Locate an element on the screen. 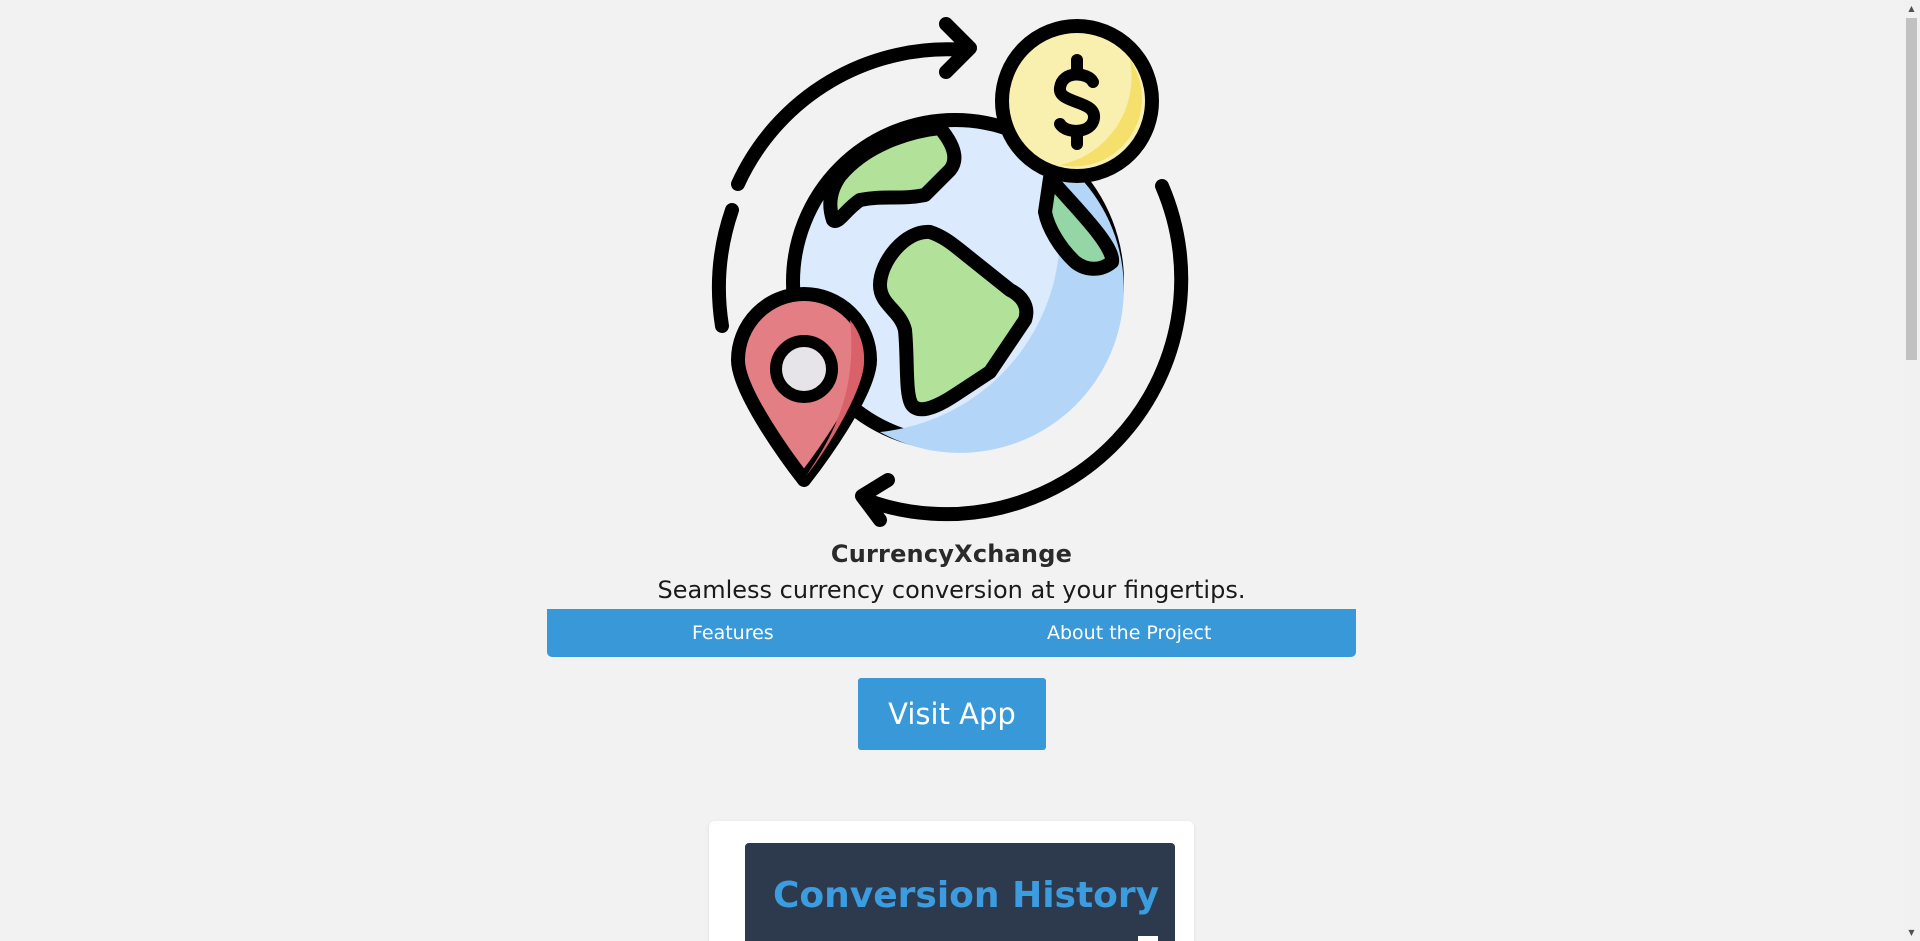 This screenshot has width=1920, height=941. logo is located at coordinates (955, 275).